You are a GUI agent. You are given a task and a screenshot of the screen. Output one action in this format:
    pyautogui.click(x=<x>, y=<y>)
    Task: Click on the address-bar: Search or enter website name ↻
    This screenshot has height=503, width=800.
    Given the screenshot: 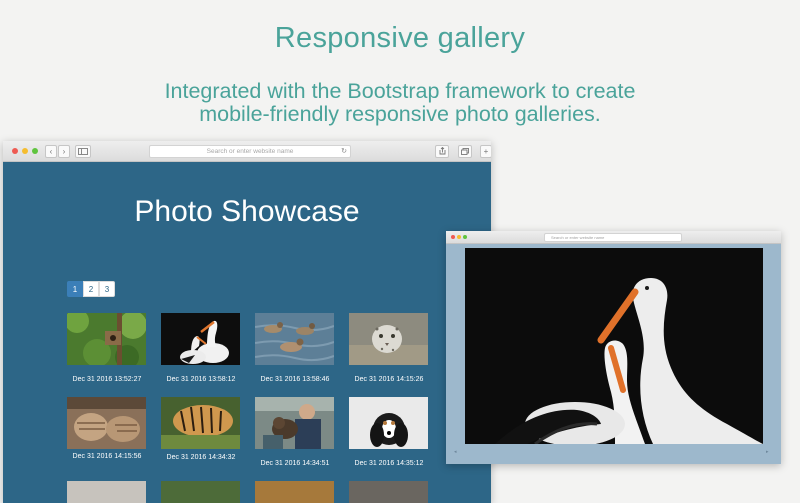 What is the action you would take?
    pyautogui.click(x=250, y=151)
    